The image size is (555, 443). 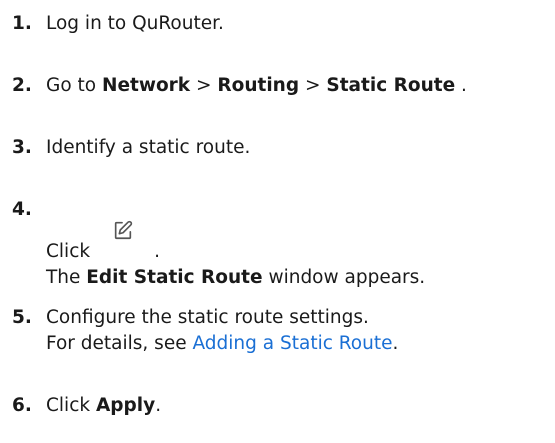 What do you see at coordinates (68, 251) in the screenshot?
I see `click-text: Click` at bounding box center [68, 251].